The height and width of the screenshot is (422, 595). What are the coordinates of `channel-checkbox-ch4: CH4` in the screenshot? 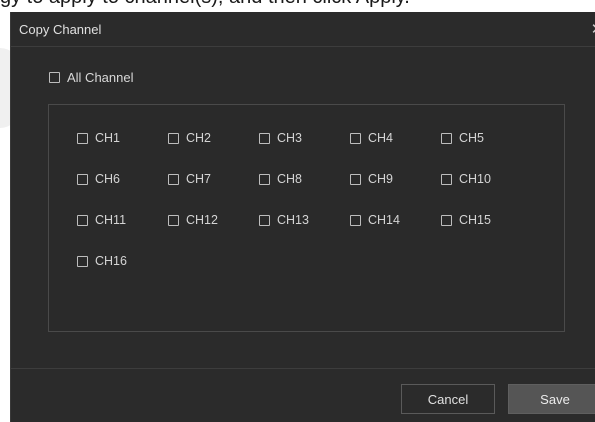 It's located at (395, 138).